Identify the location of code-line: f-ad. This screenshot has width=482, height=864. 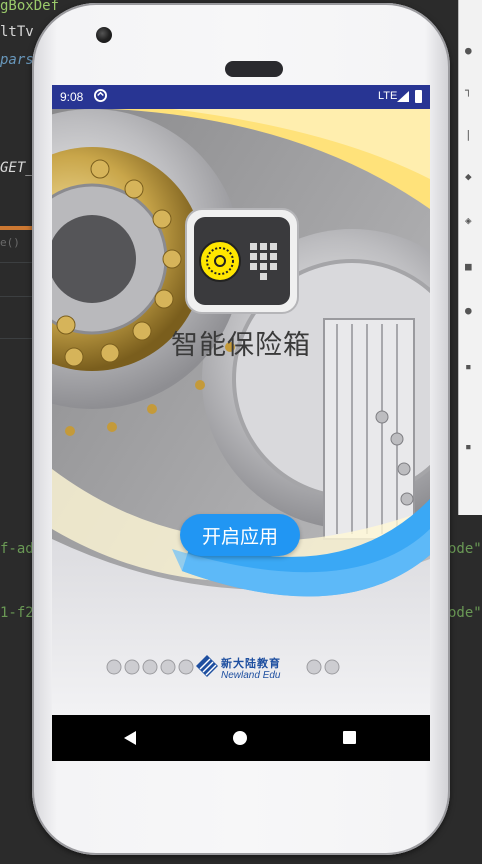
(17, 549).